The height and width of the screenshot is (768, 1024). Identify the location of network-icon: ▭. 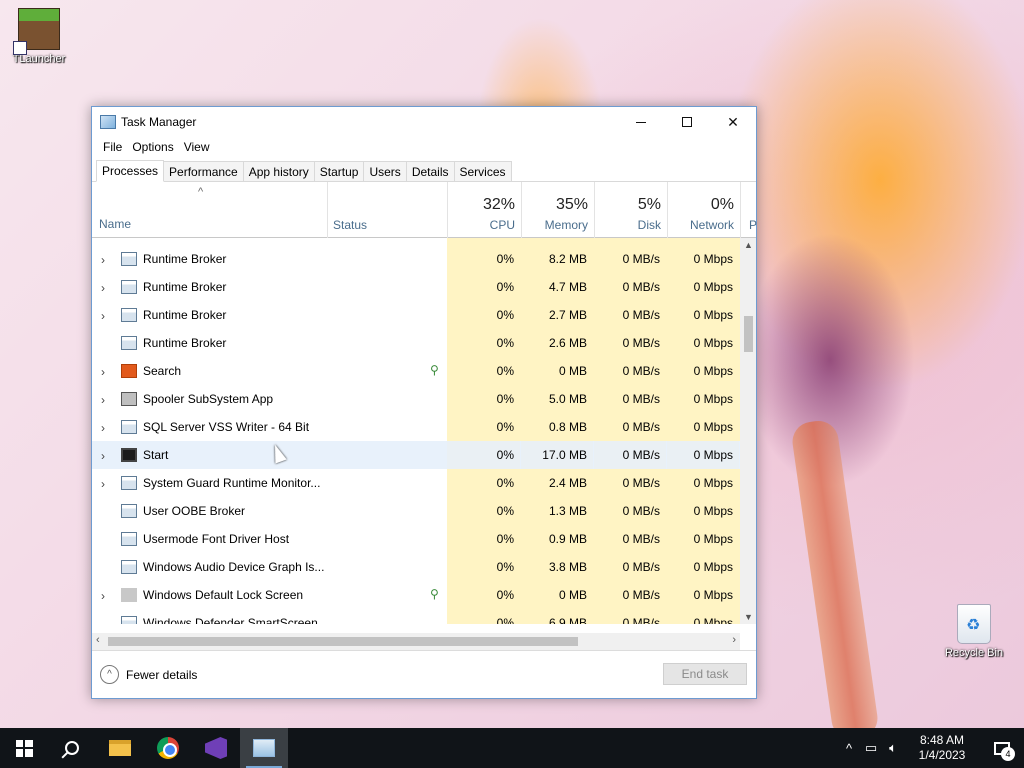
(871, 748).